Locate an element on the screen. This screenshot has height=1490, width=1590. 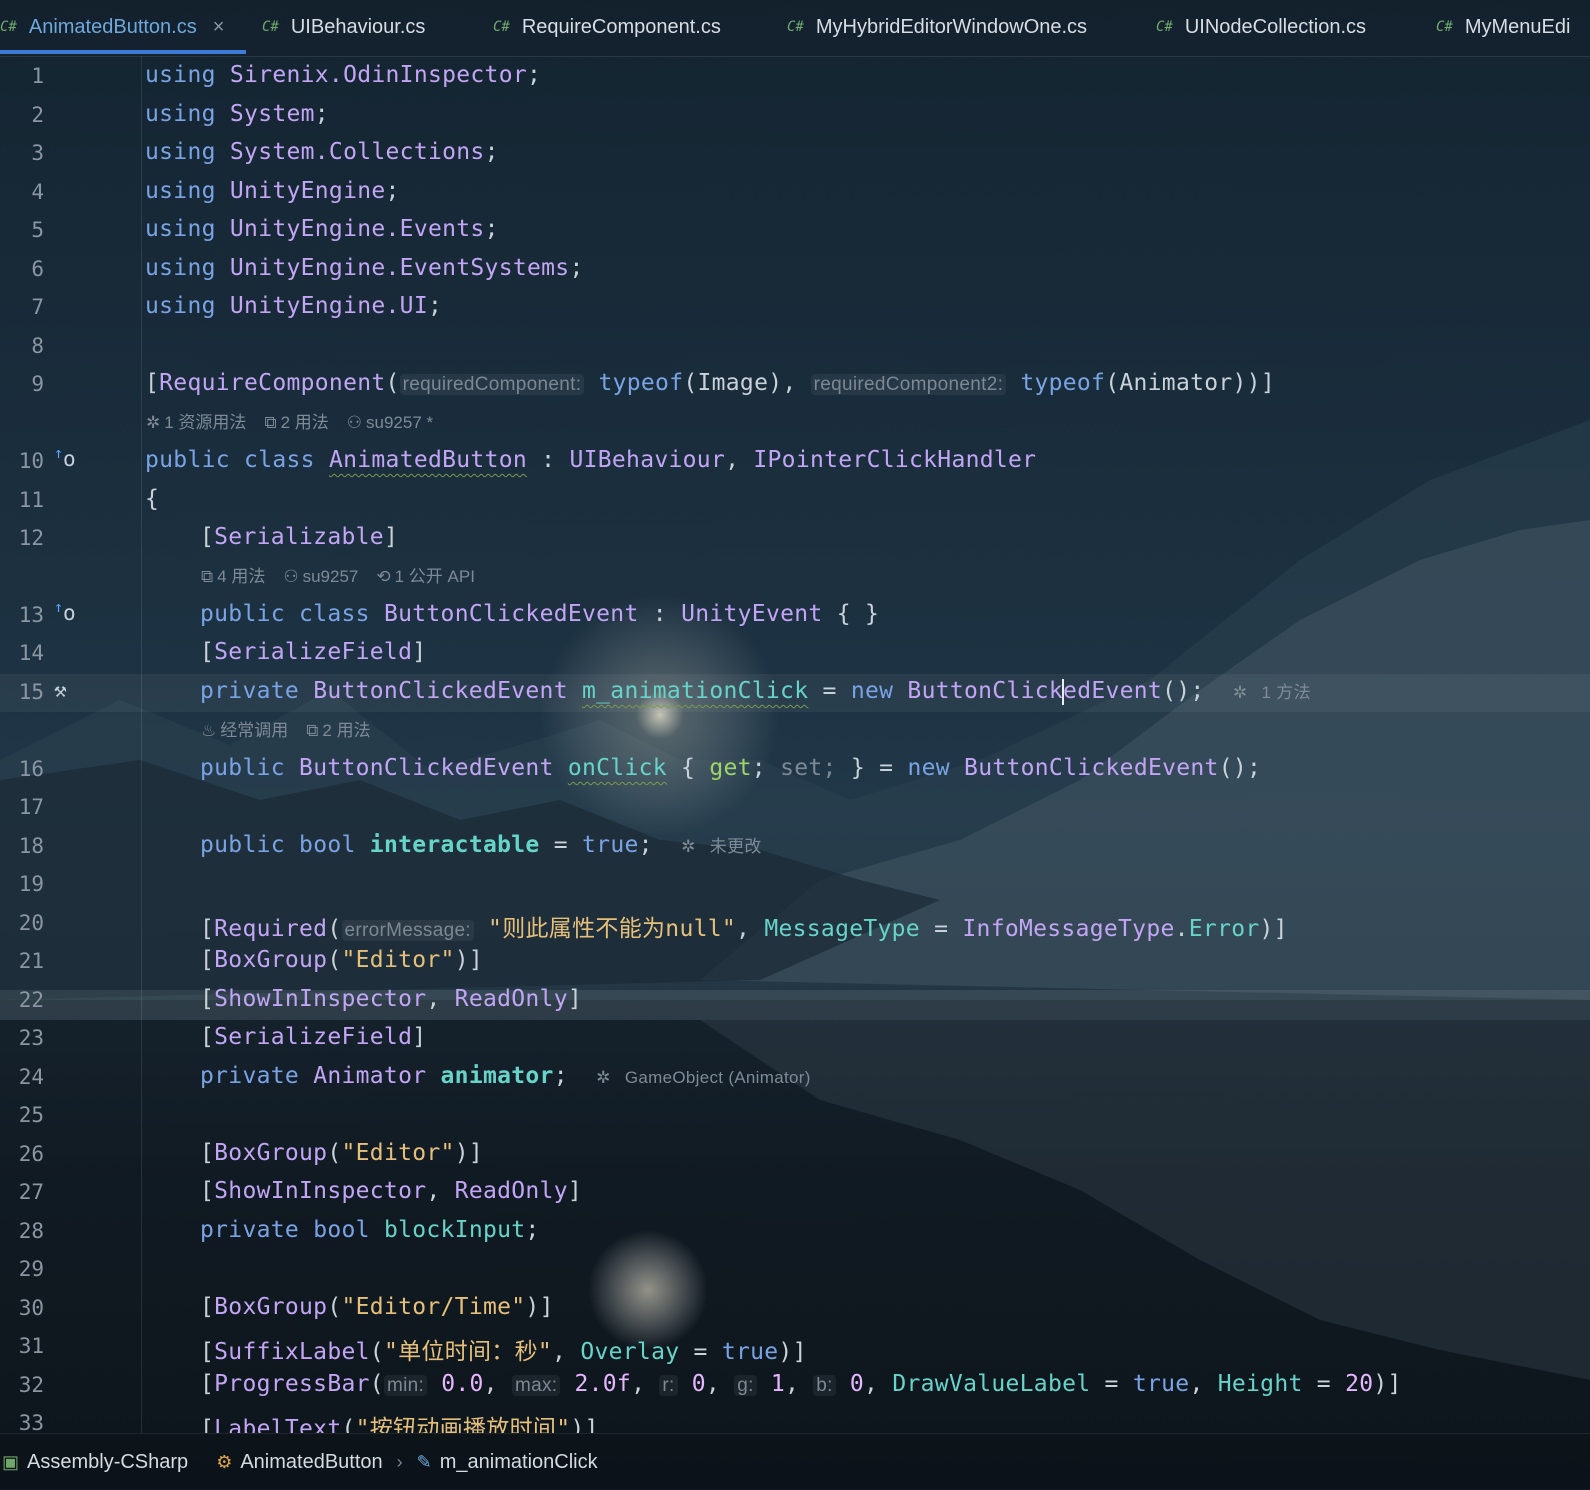
class-icon: ⚙ is located at coordinates (224, 1461).